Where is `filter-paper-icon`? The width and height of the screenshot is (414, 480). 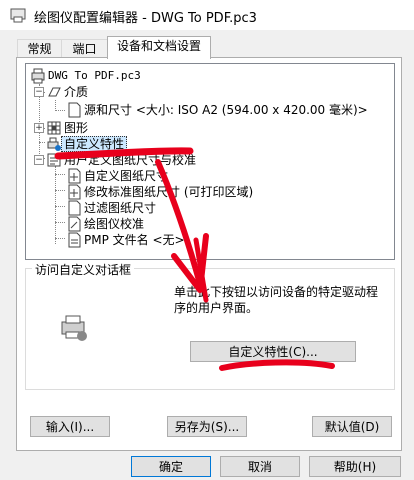 filter-paper-icon is located at coordinates (74, 208).